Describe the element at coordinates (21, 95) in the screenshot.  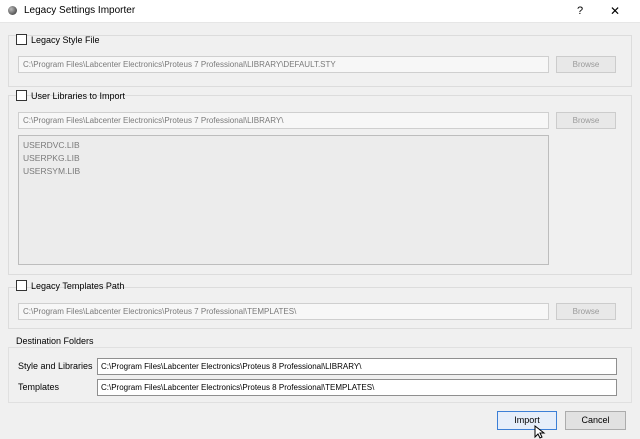
I see `user-libraries-checkbox` at that location.